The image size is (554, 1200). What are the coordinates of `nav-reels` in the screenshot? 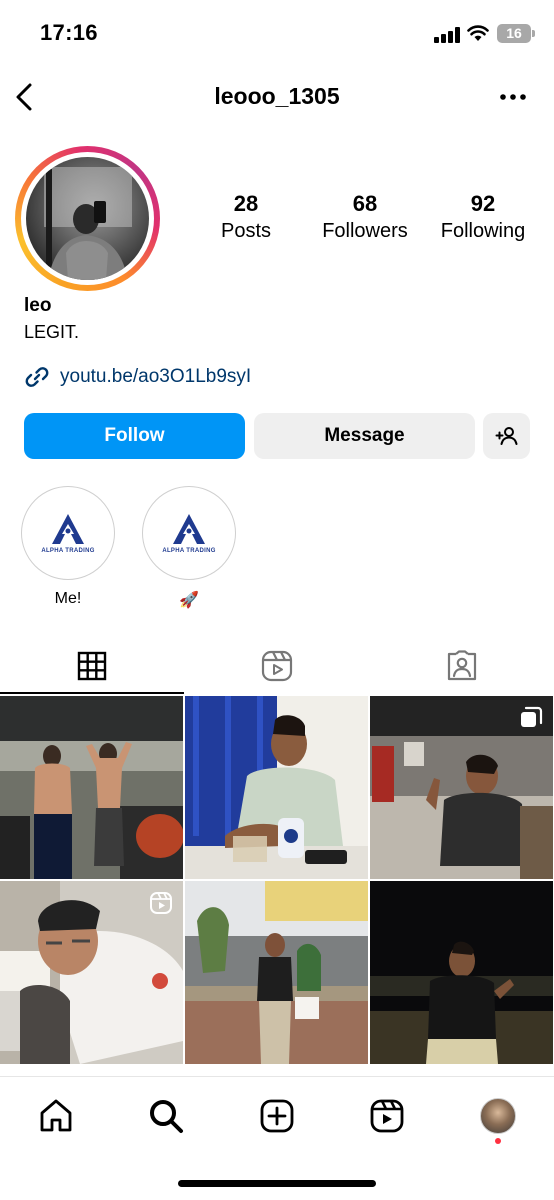 It's located at (387, 1116).